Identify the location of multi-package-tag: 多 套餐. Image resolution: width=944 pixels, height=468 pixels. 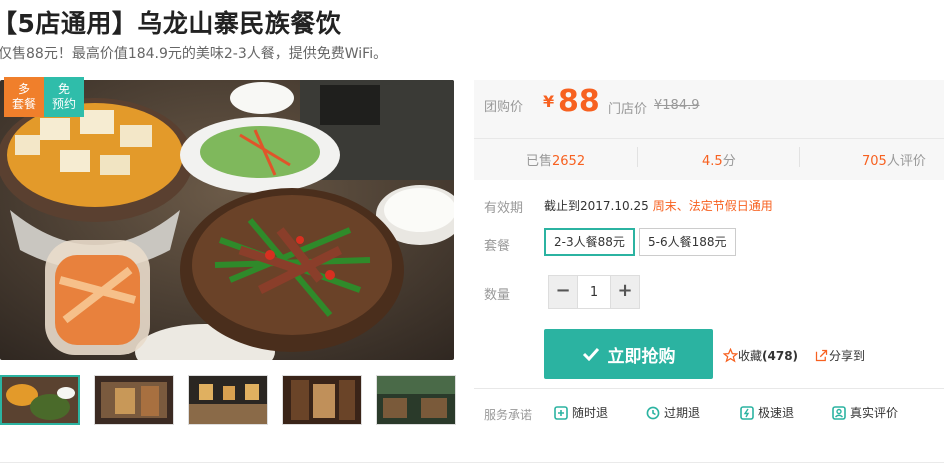
(24, 97).